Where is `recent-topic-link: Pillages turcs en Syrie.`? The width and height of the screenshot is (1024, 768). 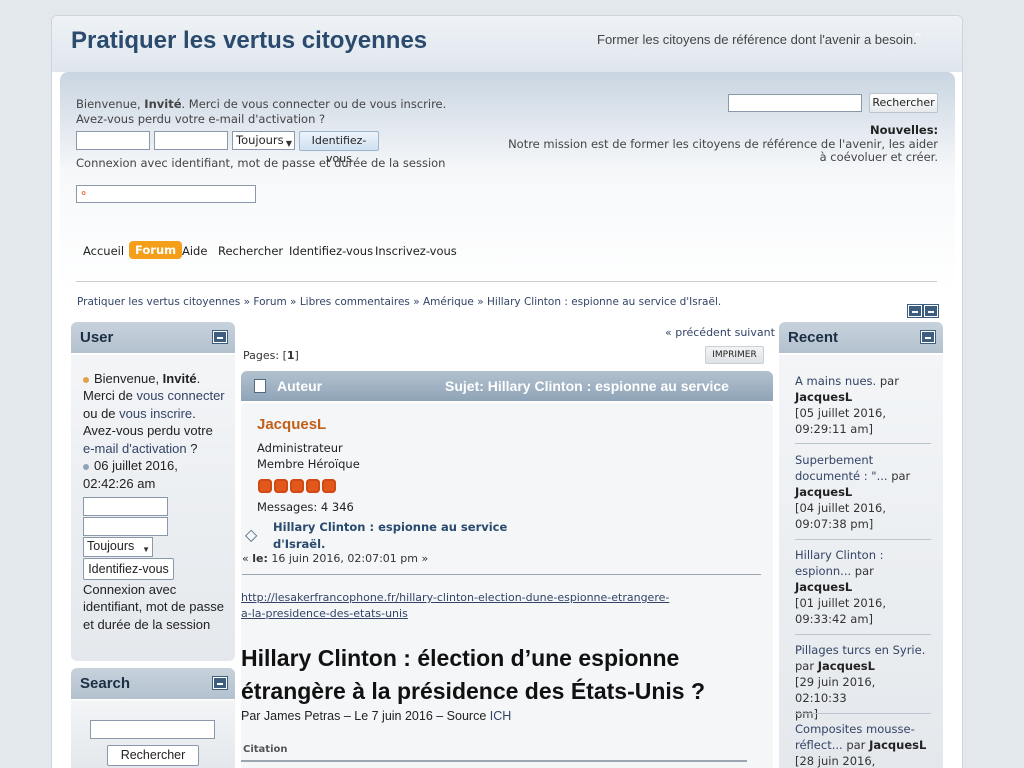 recent-topic-link: Pillages turcs en Syrie. is located at coordinates (860, 650).